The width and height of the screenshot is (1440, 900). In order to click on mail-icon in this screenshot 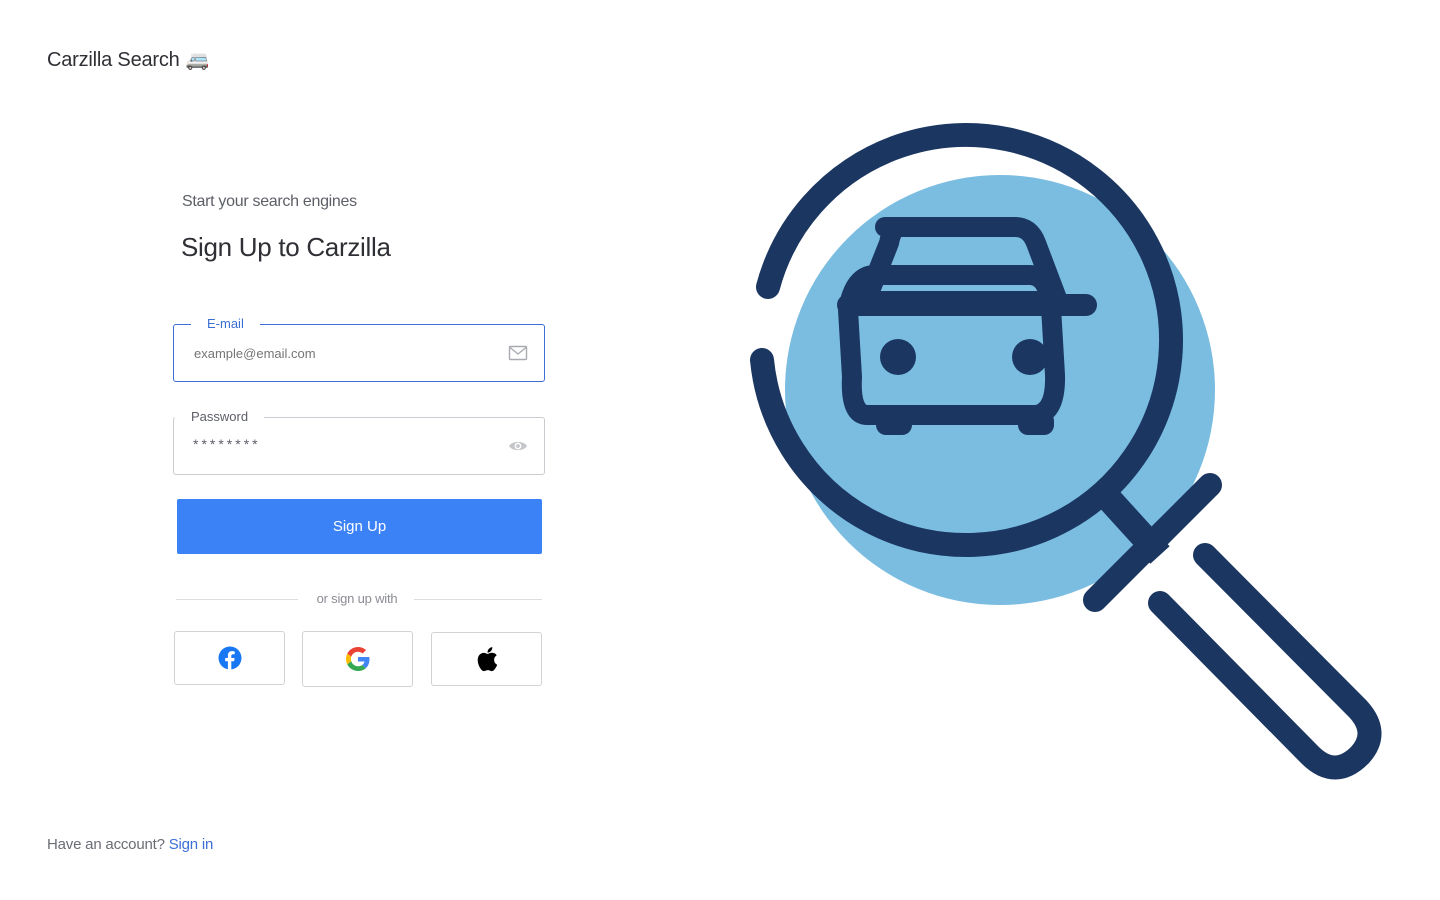, I will do `click(518, 353)`.